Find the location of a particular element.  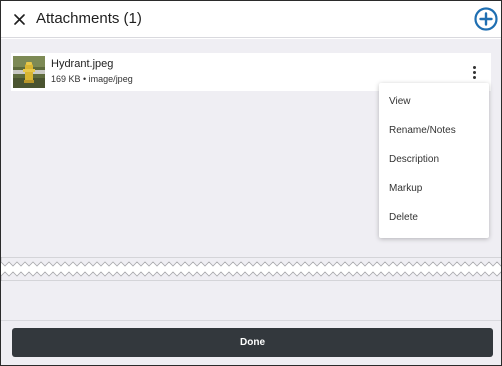

done-button: Done is located at coordinates (252, 342).